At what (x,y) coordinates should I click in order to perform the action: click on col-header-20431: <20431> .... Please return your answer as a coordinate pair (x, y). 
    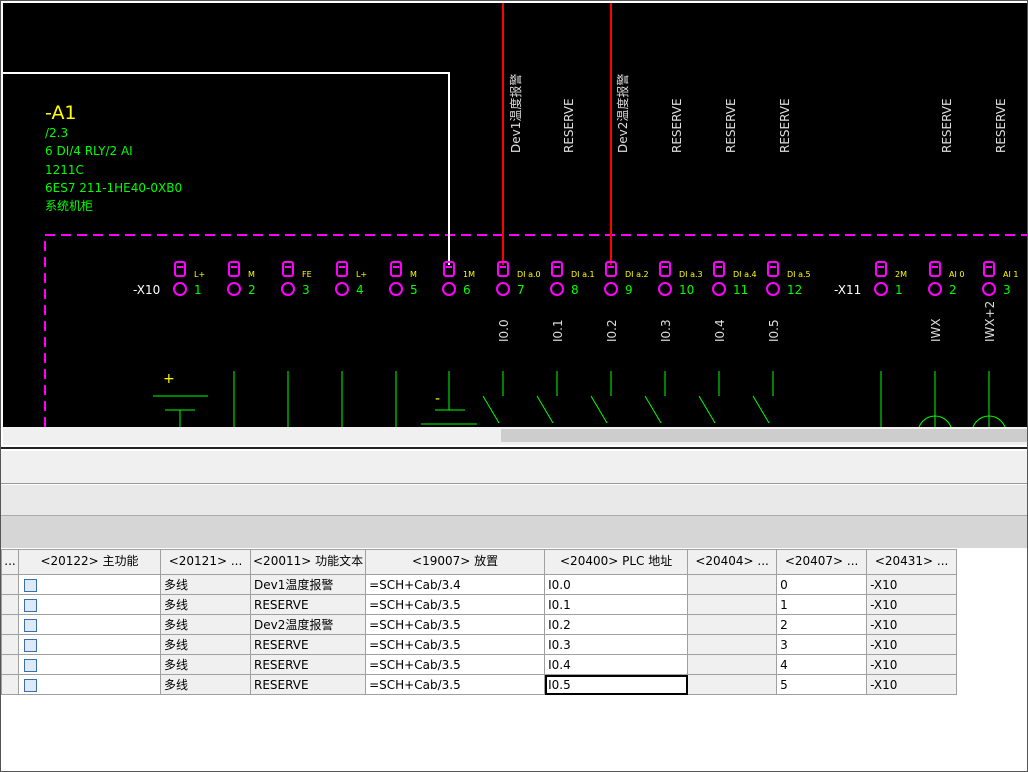
    Looking at the image, I should click on (912, 562).